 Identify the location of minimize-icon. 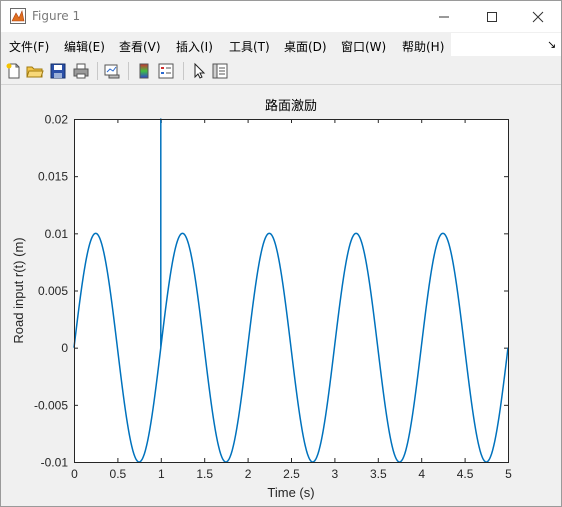
(444, 17).